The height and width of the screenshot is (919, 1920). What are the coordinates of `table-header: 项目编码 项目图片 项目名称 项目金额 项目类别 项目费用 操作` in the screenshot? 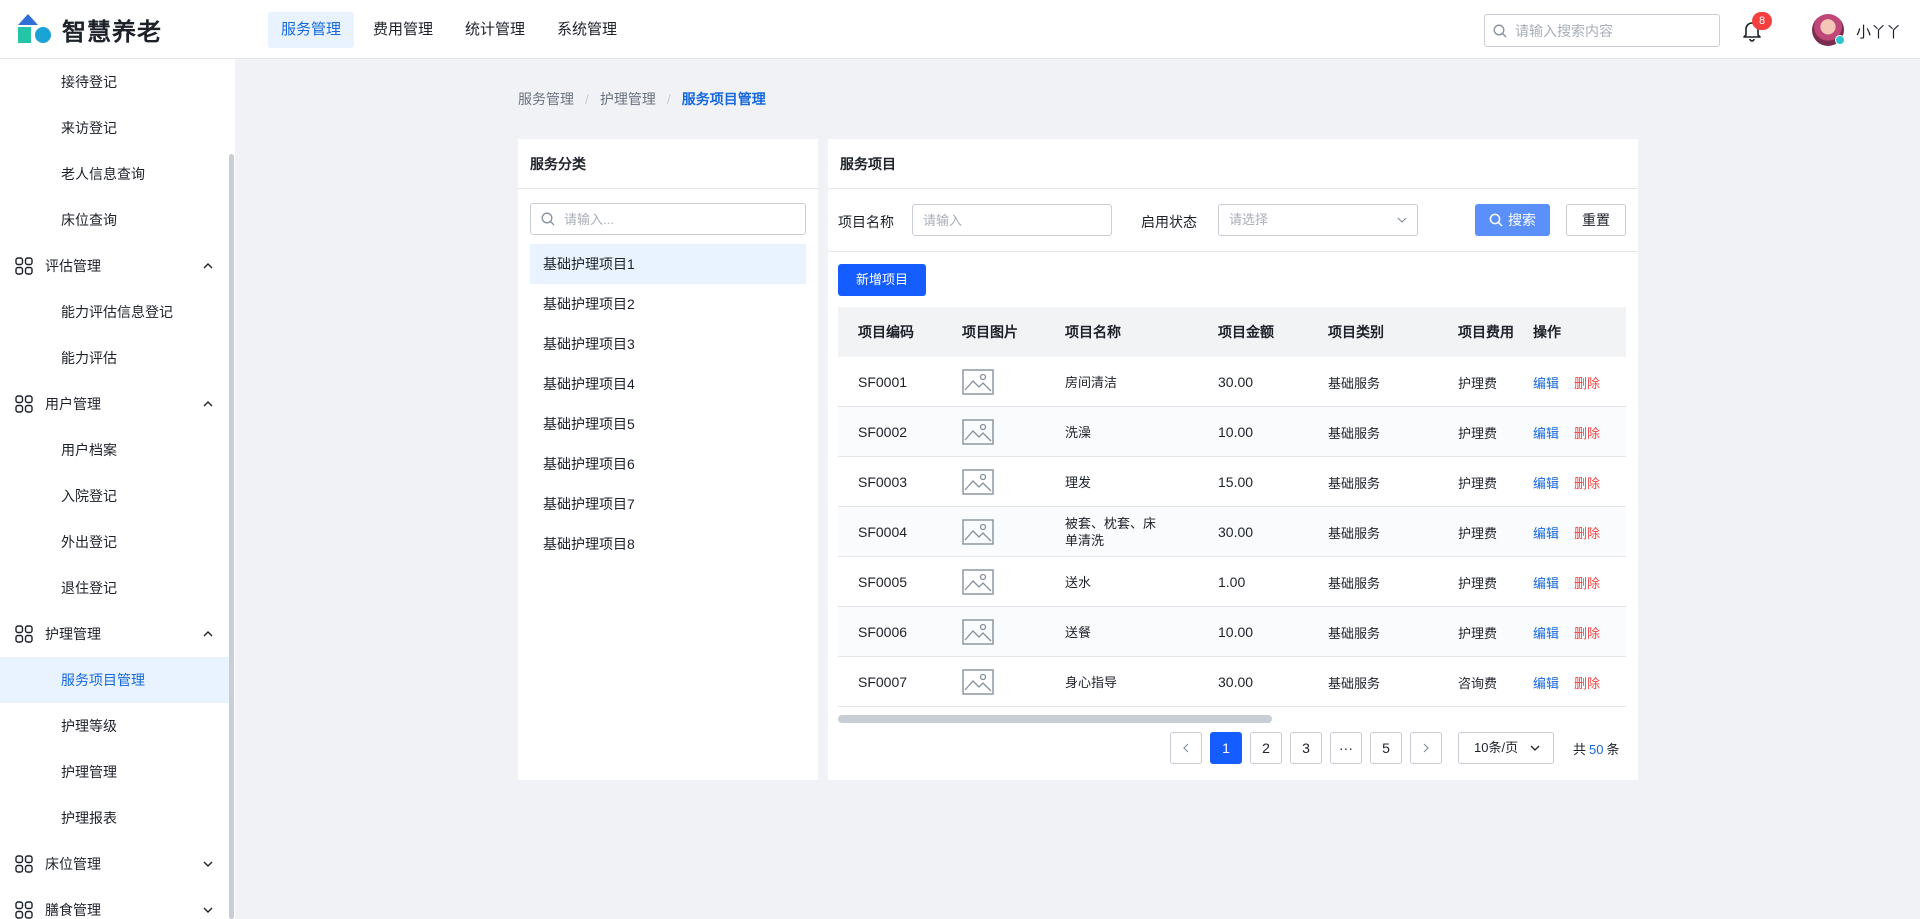 It's located at (1232, 332).